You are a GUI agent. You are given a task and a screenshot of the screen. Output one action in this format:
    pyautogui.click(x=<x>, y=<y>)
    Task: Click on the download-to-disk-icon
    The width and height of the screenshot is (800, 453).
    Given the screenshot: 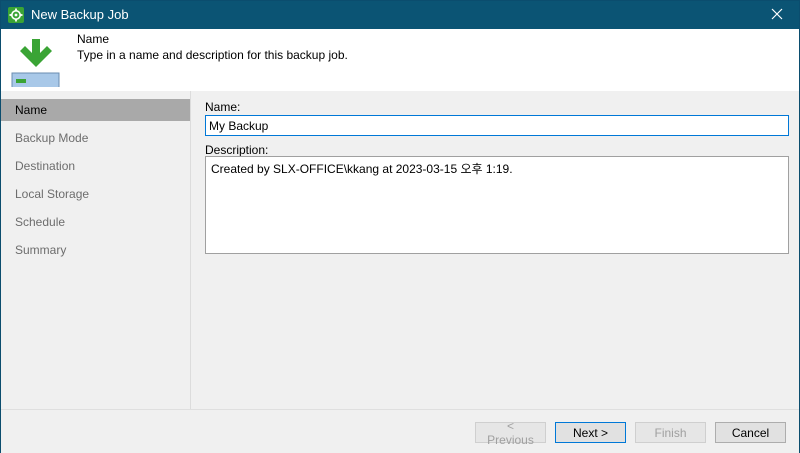 What is the action you would take?
    pyautogui.click(x=36, y=63)
    